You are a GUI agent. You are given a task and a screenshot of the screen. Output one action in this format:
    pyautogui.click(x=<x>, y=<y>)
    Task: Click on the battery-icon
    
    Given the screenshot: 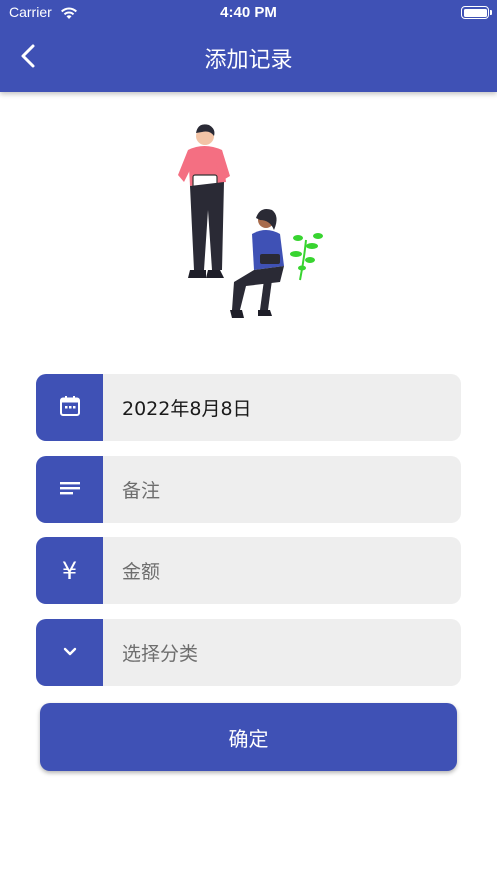 What is the action you would take?
    pyautogui.click(x=475, y=12)
    